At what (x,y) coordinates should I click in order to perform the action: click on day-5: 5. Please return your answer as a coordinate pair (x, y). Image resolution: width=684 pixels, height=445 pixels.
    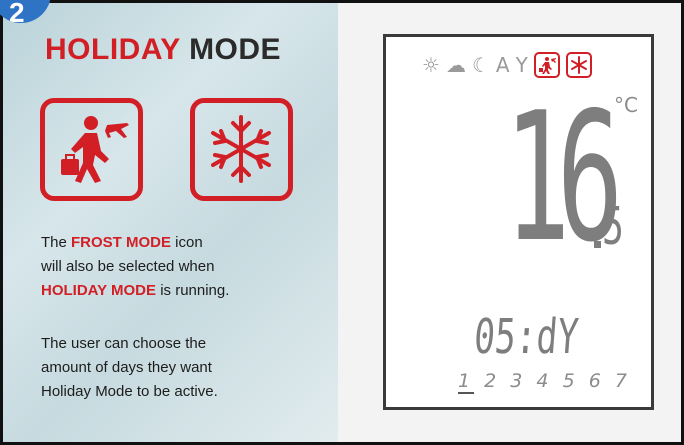
    Looking at the image, I should click on (570, 381).